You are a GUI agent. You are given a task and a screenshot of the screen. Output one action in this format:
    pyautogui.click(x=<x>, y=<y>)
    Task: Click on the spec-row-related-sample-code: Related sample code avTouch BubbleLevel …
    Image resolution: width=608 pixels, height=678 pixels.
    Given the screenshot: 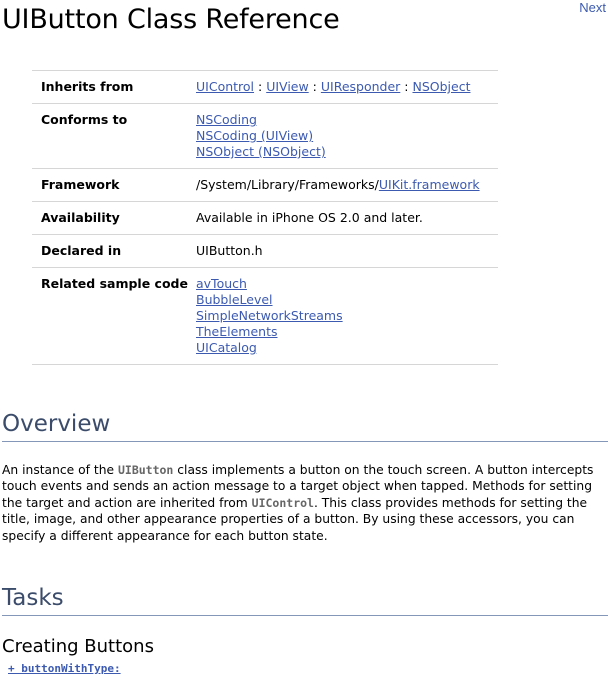 What is the action you would take?
    pyautogui.click(x=265, y=316)
    